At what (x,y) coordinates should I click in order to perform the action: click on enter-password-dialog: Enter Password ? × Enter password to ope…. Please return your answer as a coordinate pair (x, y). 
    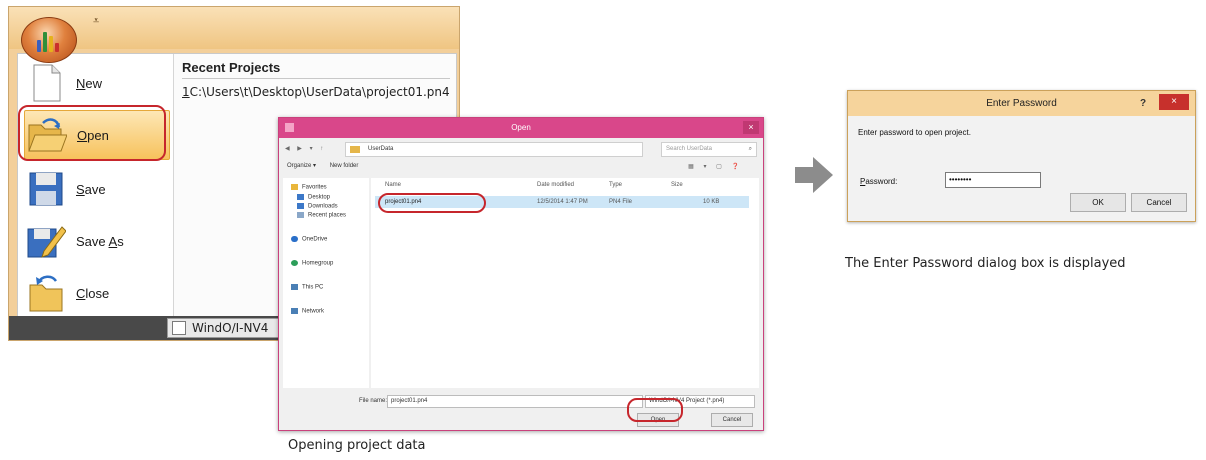
    Looking at the image, I should click on (1021, 156).